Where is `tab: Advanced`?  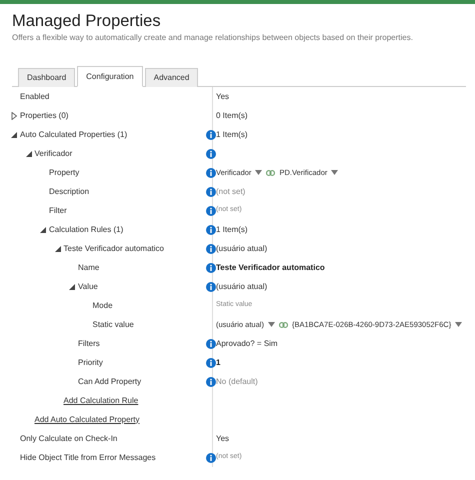 tab: Advanced is located at coordinates (171, 77).